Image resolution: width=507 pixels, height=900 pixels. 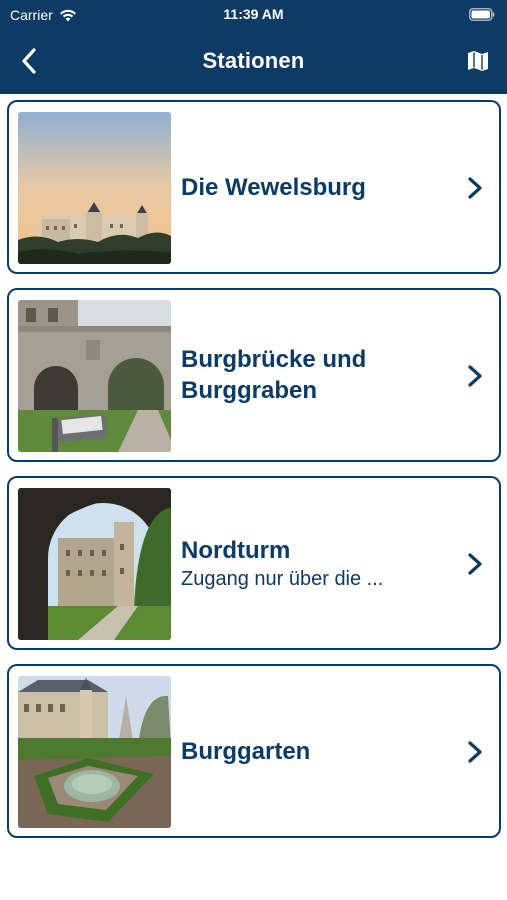 I want to click on status-bar: Carrier 11:39 AM, so click(x=253, y=15).